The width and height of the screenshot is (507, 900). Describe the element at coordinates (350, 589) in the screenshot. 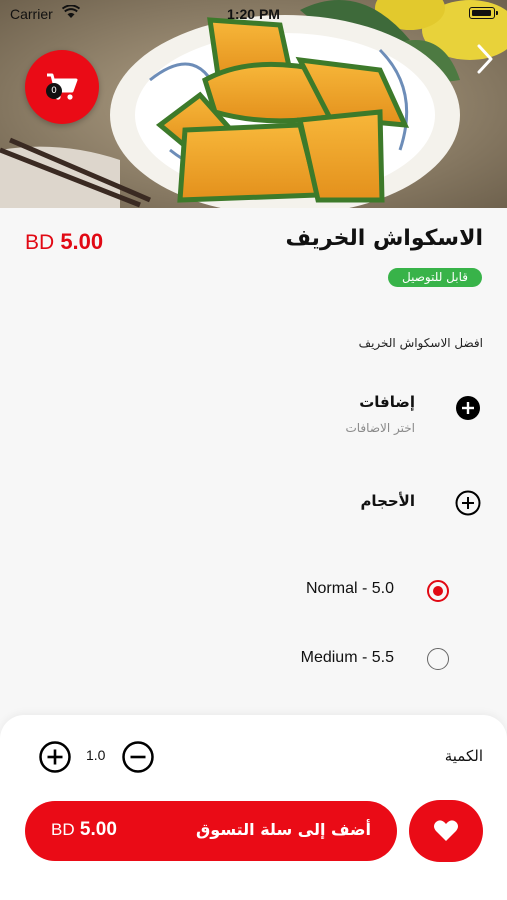

I see `size-option-normal: Normal - 5.0` at that location.